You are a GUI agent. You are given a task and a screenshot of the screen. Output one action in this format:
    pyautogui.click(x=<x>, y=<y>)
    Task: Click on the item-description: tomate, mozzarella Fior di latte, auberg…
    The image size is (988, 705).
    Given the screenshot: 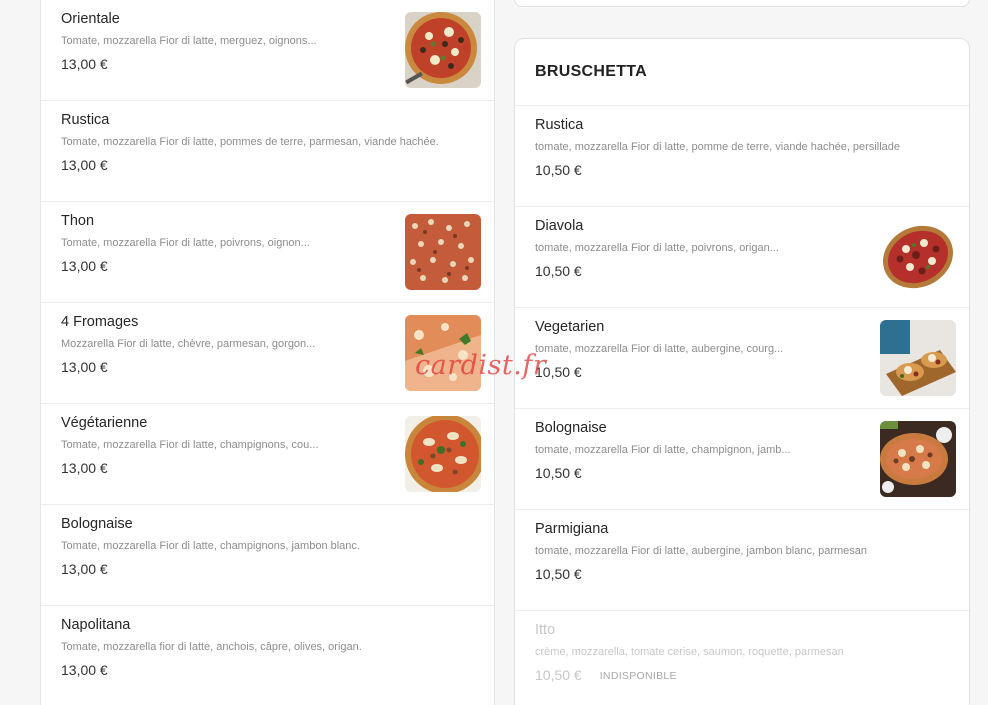 What is the action you would take?
    pyautogui.click(x=701, y=551)
    